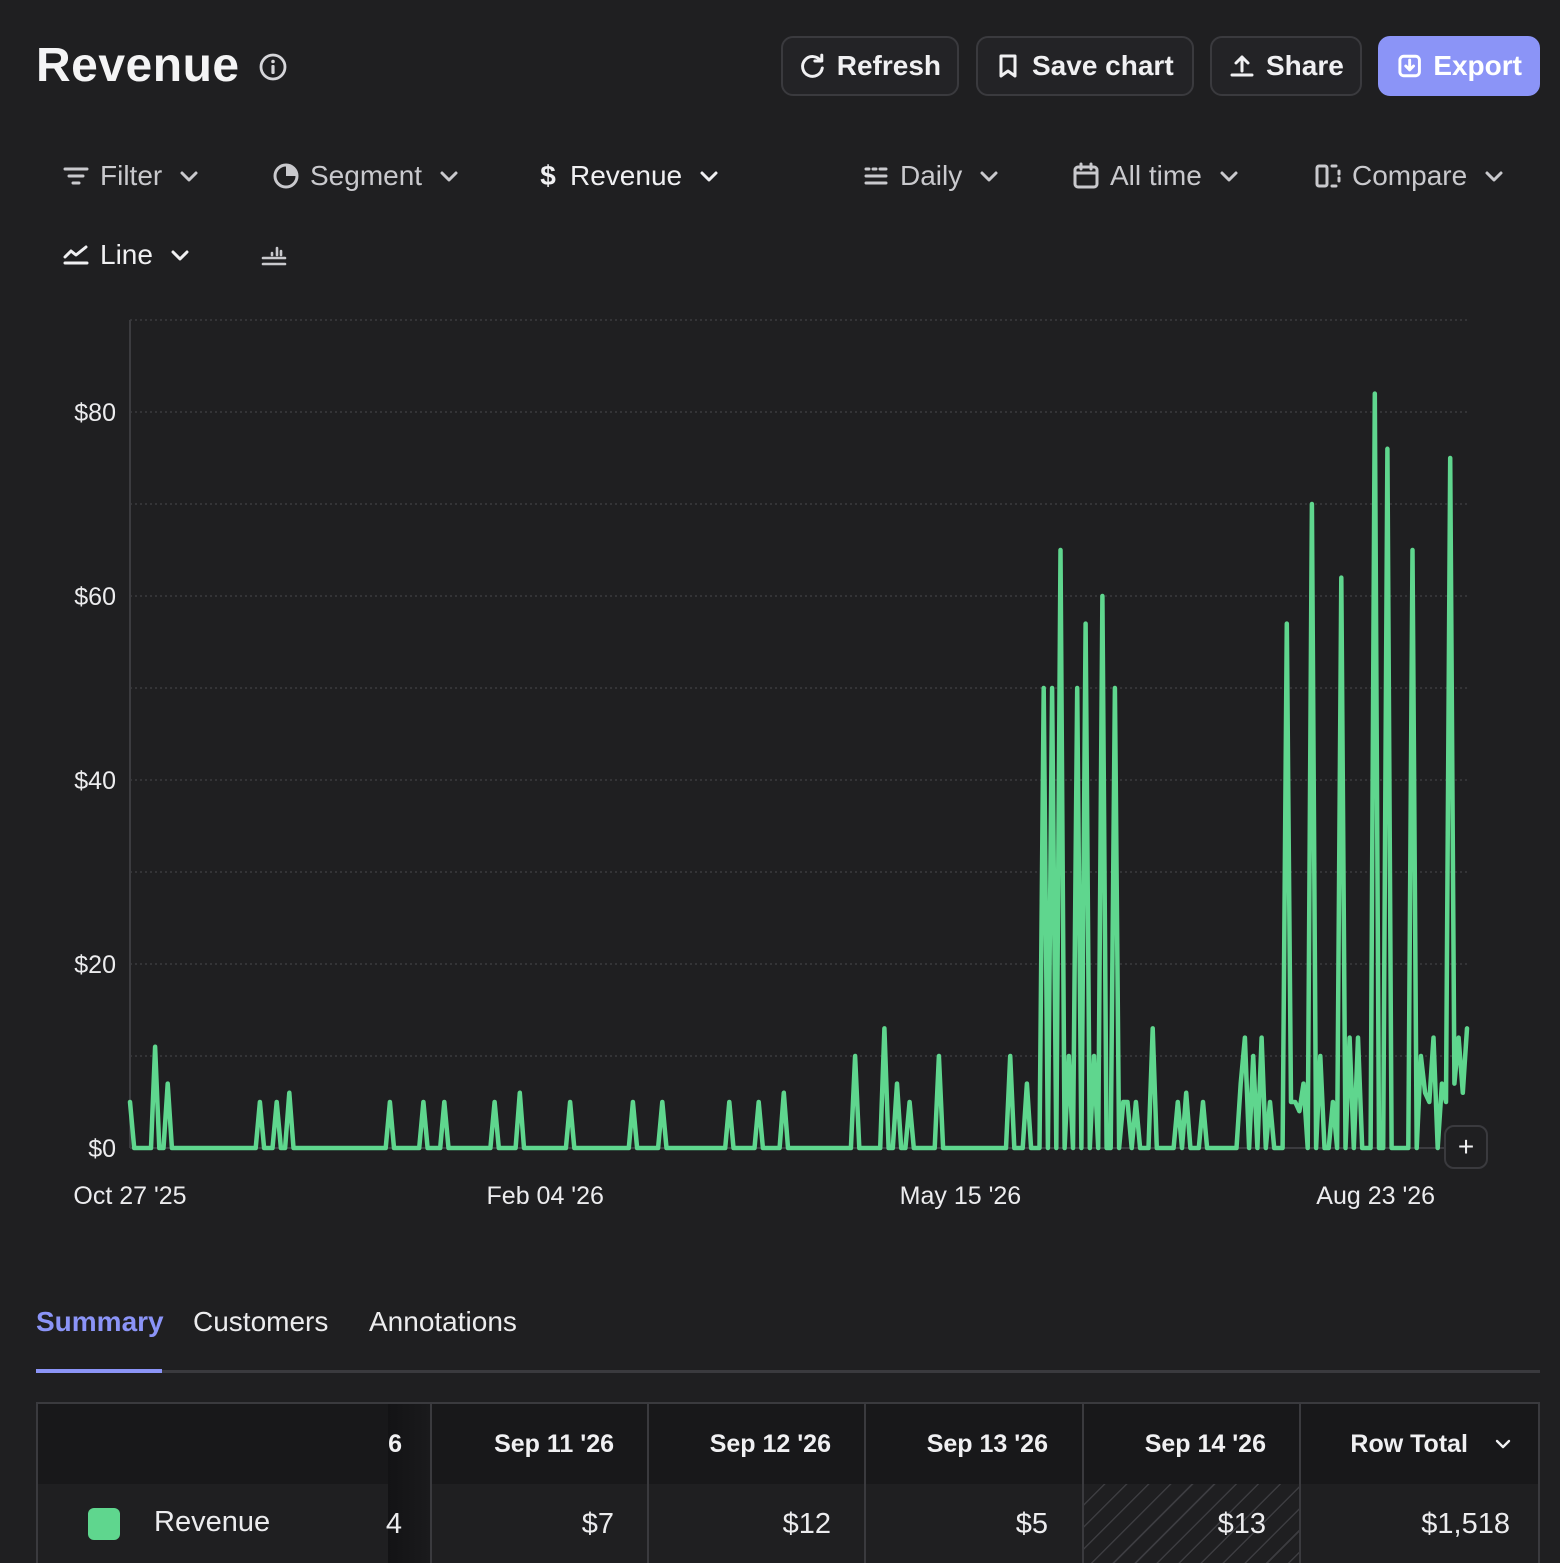  What do you see at coordinates (443, 1322) in the screenshot?
I see `tab-annotations: Annotations` at bounding box center [443, 1322].